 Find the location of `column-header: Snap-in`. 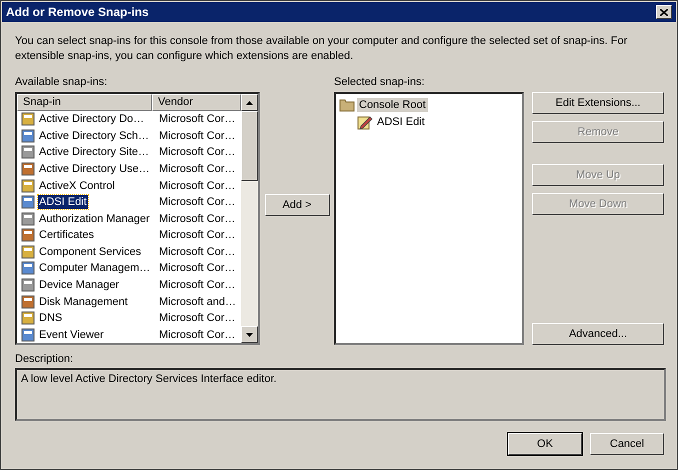

column-header: Snap-in is located at coordinates (84, 102).